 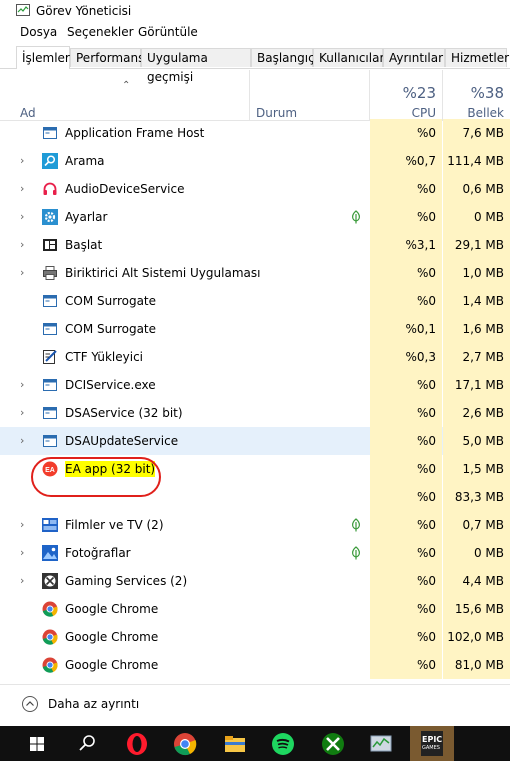 I want to click on search-icon, so click(x=87, y=744).